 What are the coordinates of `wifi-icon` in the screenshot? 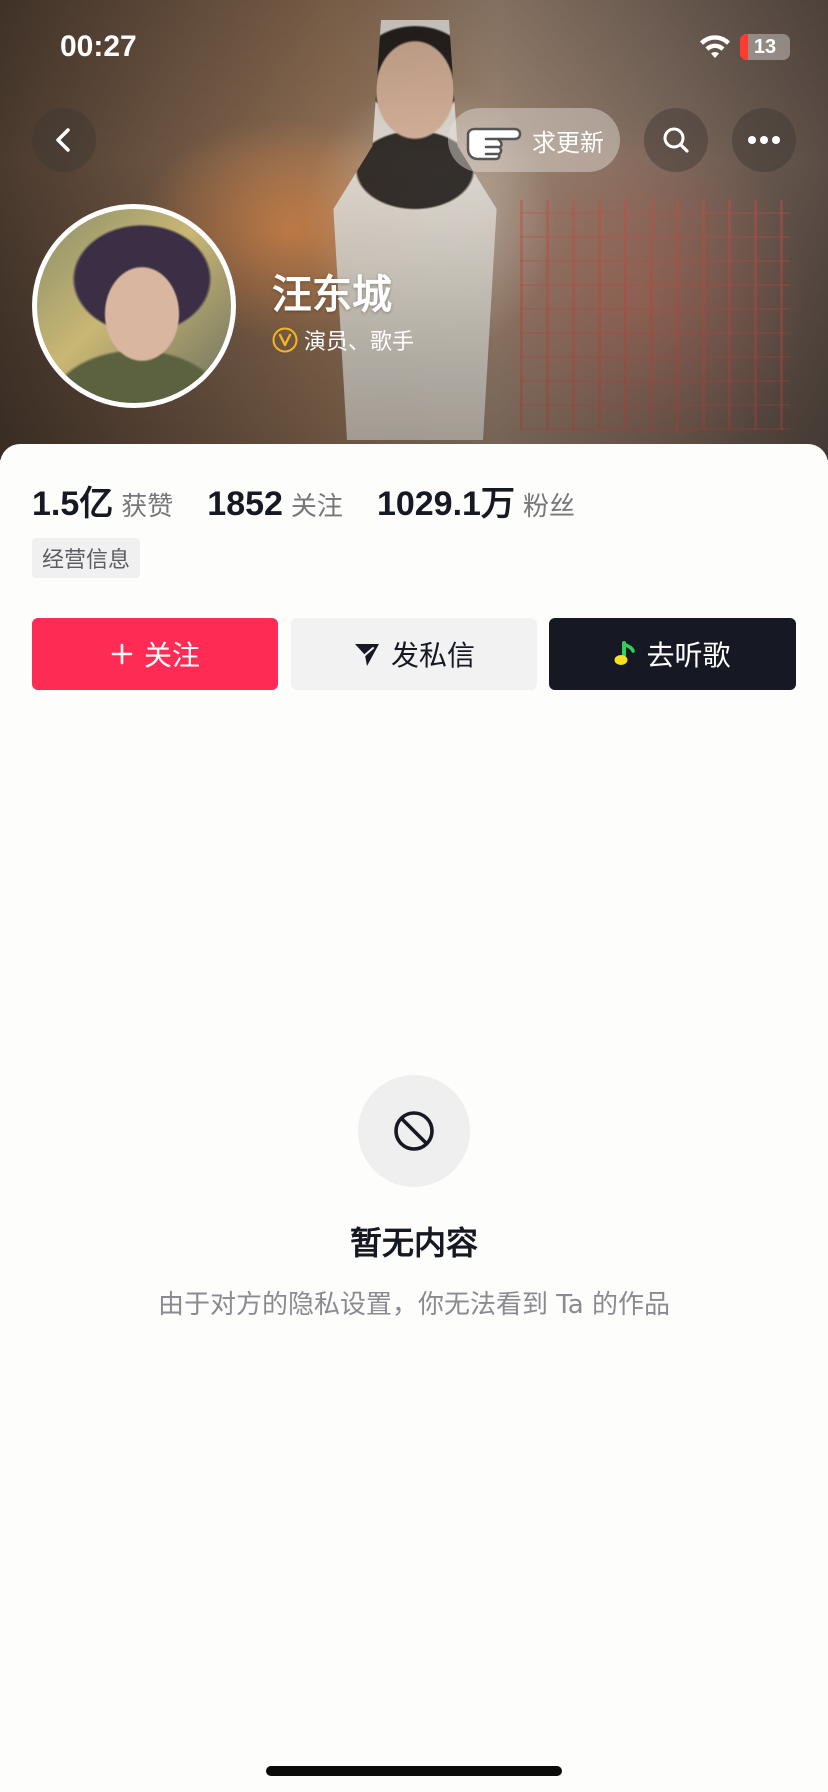 It's located at (715, 46).